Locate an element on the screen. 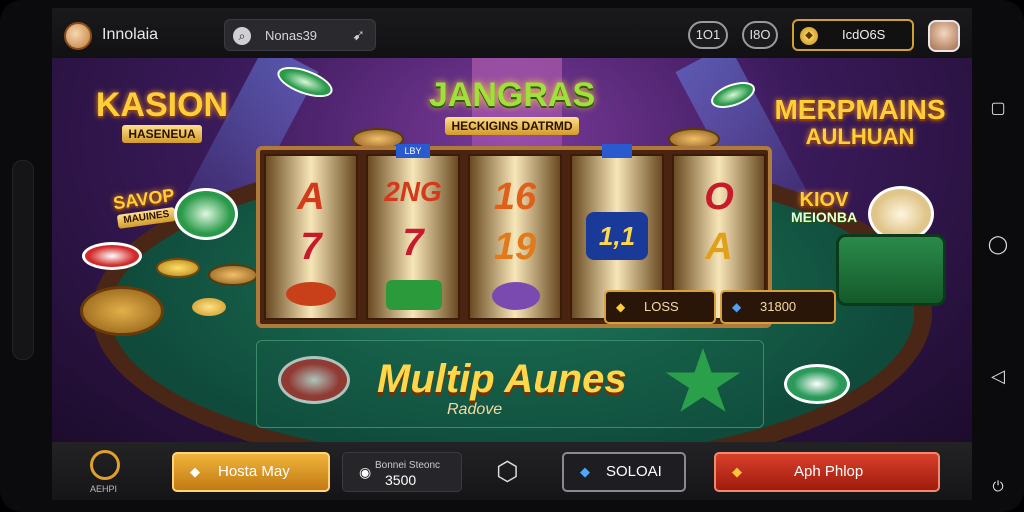  multiplier-subtitle: Radove is located at coordinates (475, 409).